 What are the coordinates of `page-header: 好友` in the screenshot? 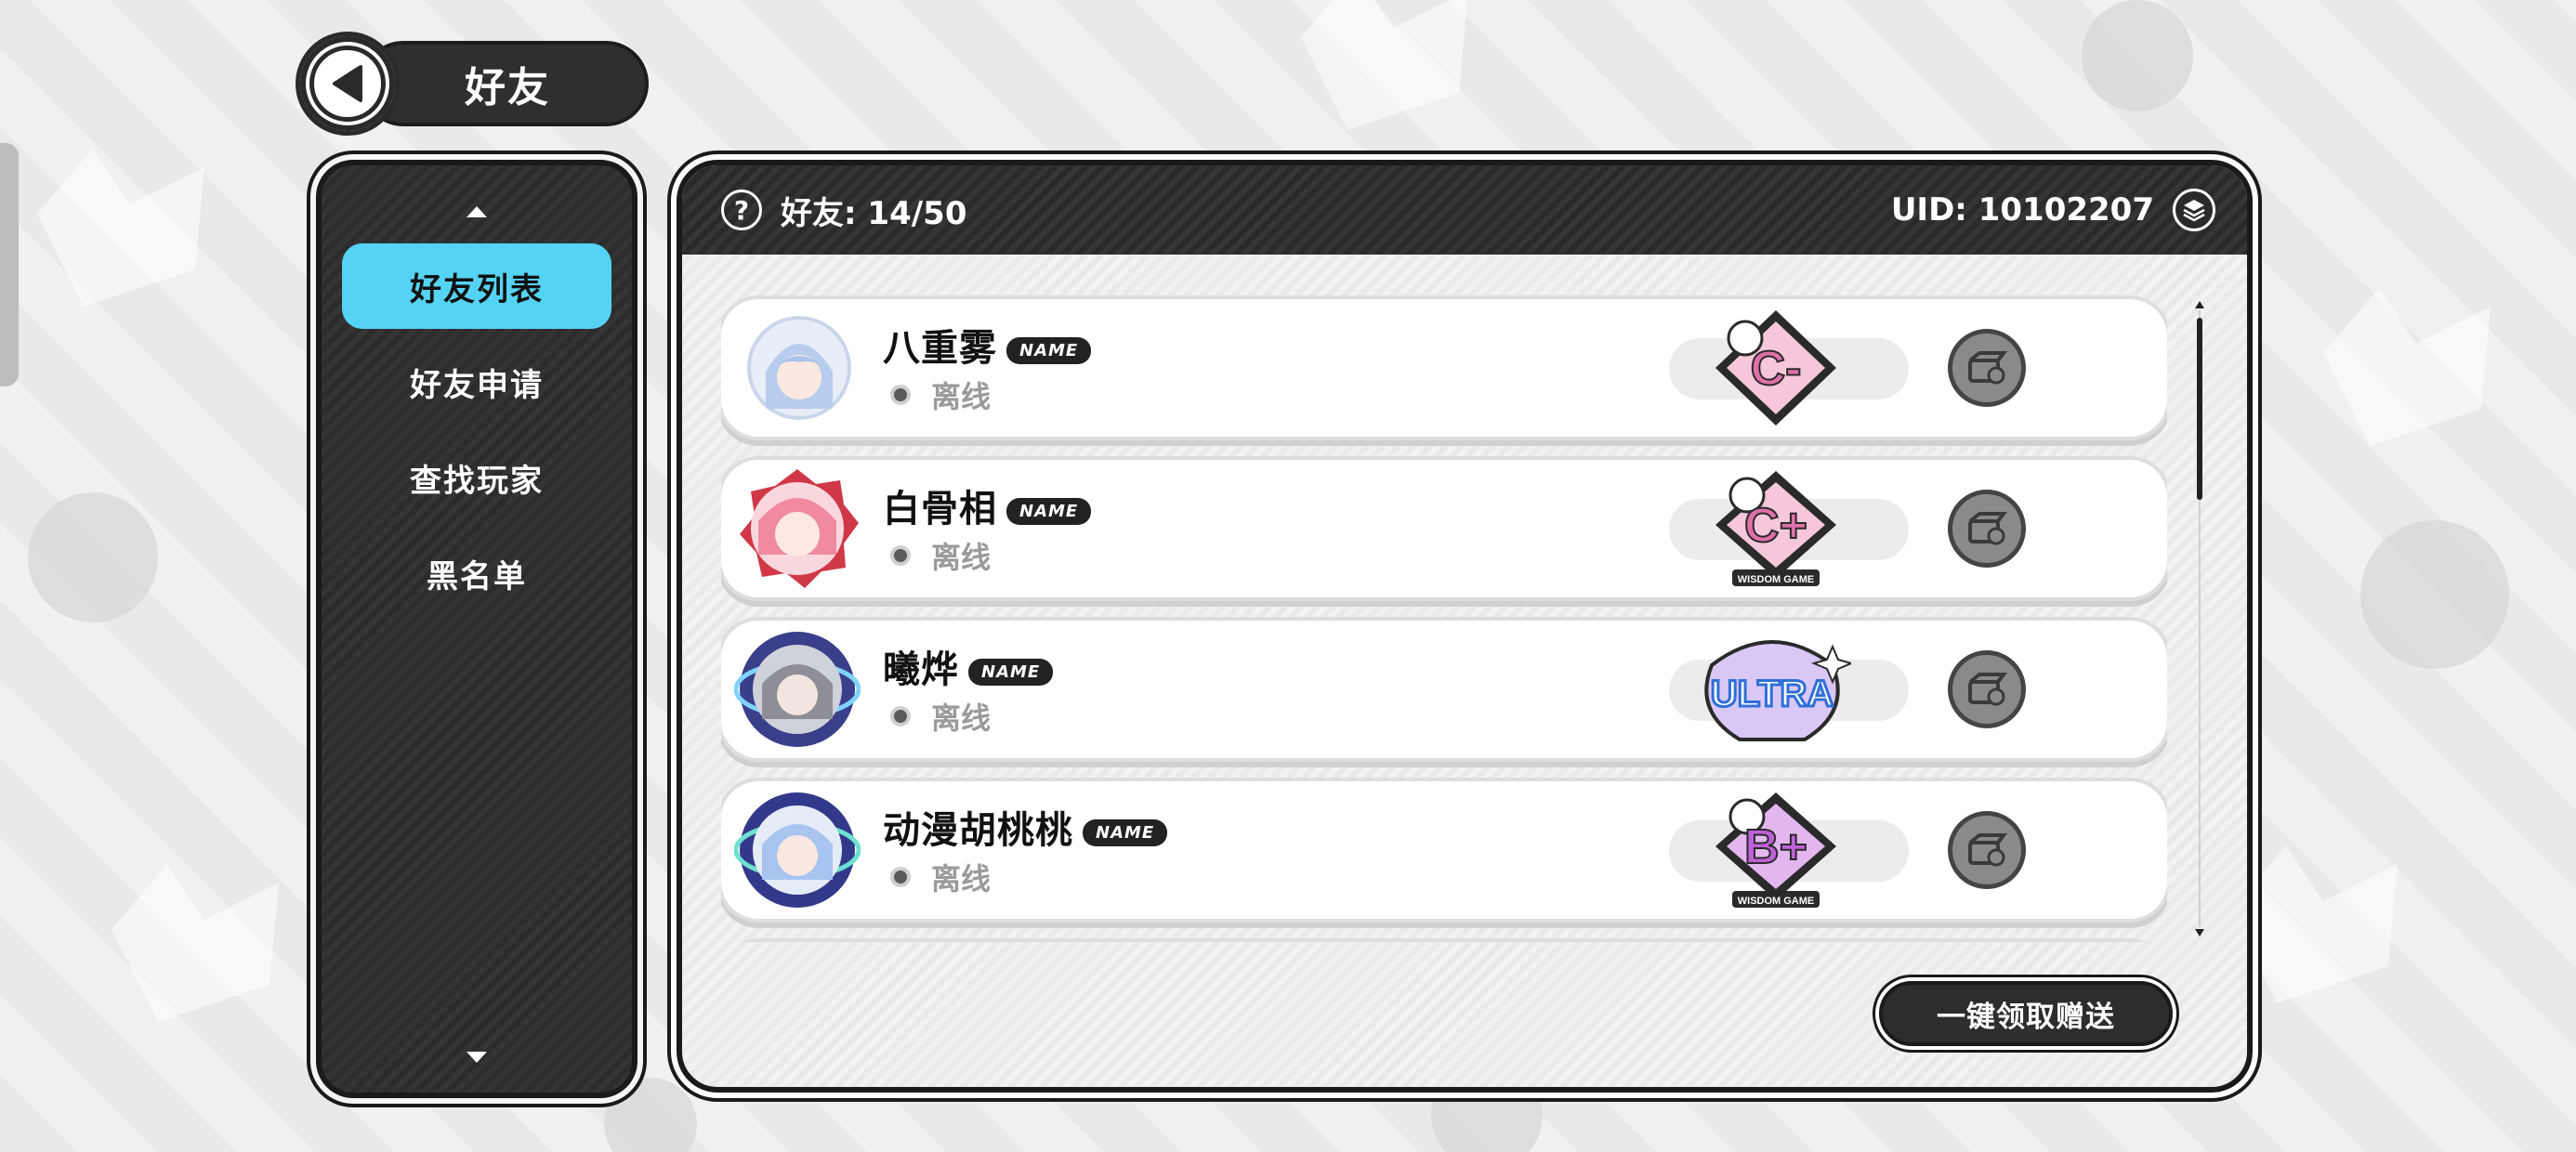 It's located at (472, 84).